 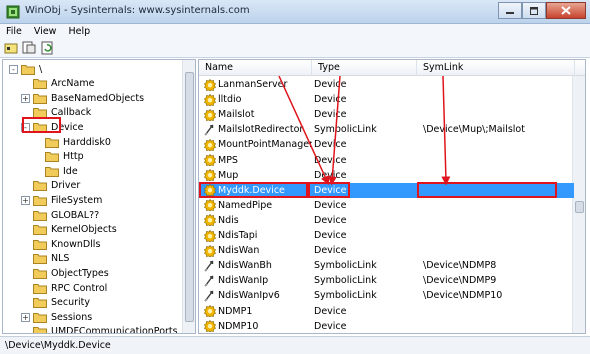 I want to click on maximize-button, so click(x=534, y=10).